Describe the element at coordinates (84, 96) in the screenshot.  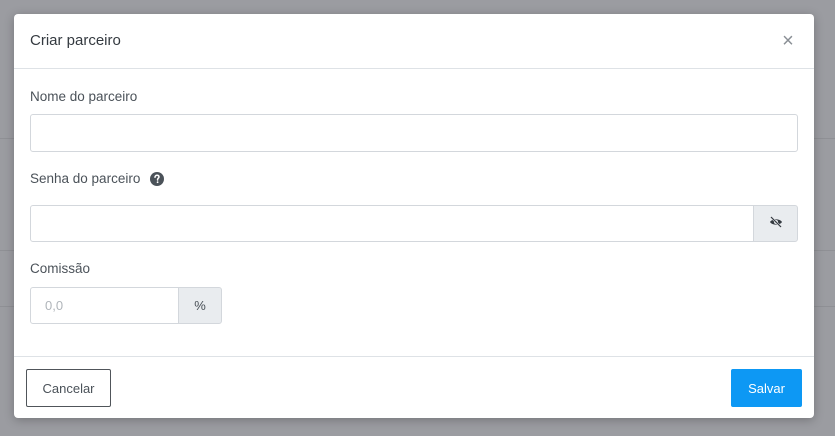
I see `partner-name-label: Nome do parceiro` at that location.